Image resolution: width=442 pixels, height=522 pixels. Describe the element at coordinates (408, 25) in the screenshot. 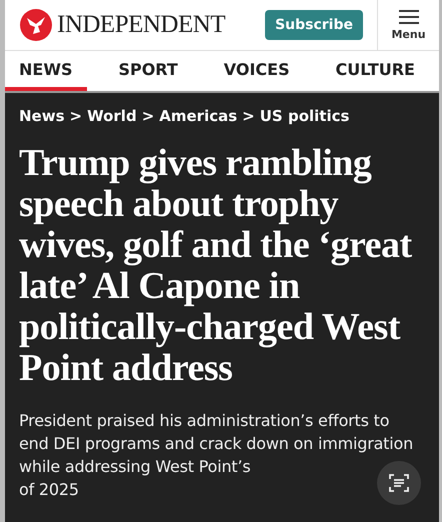

I see `menu-button: Menu` at that location.